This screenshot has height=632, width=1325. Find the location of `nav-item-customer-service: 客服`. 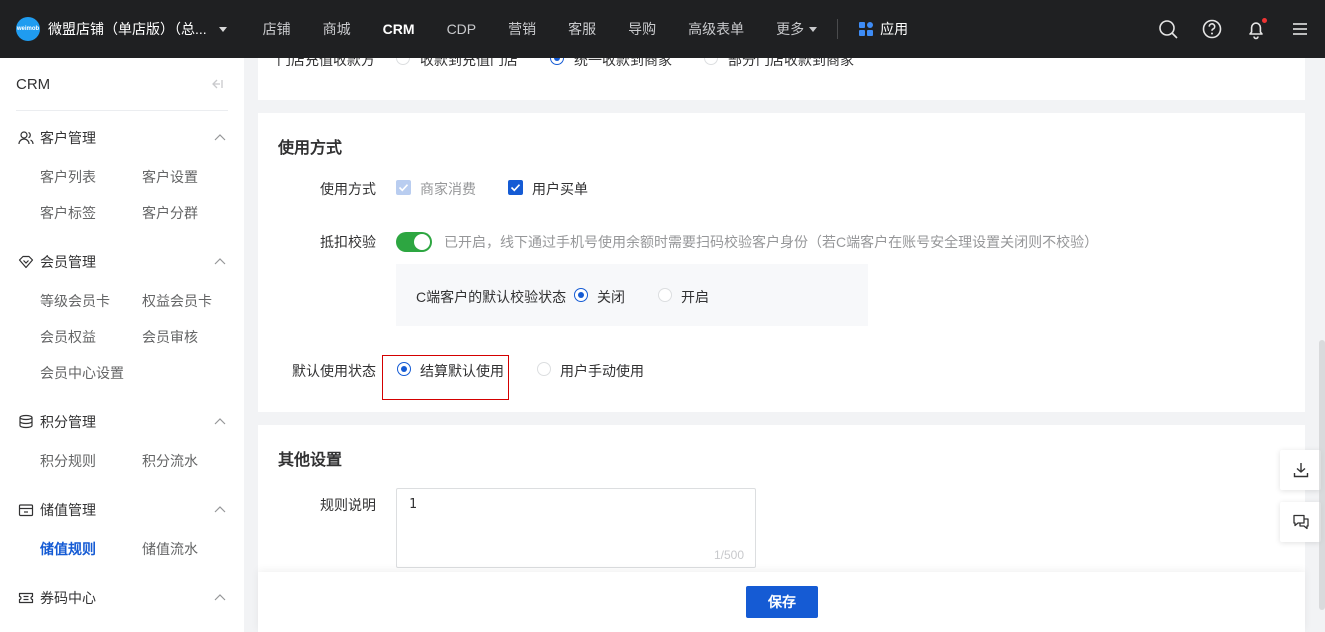

nav-item-customer-service: 客服 is located at coordinates (582, 29).